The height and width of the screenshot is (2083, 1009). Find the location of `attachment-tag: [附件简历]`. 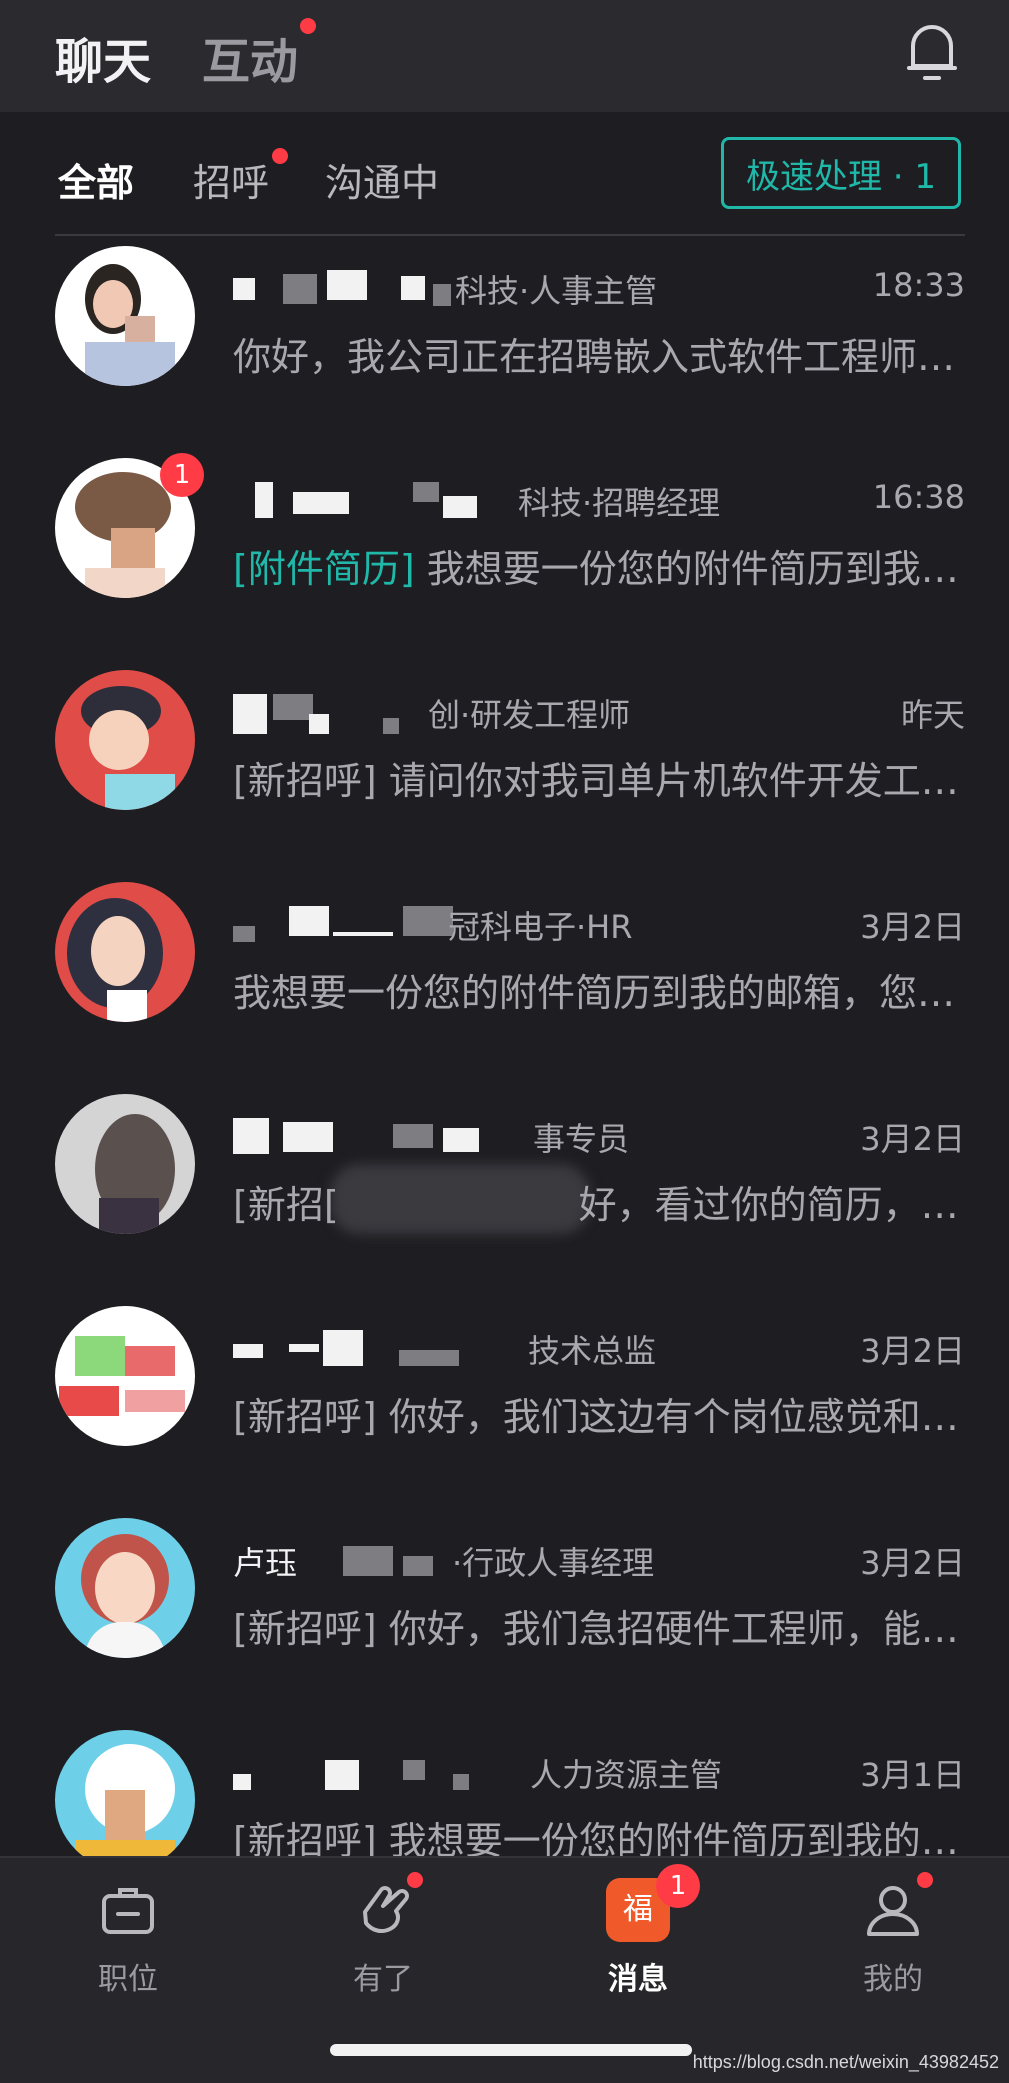

attachment-tag: [附件简历] is located at coordinates (324, 569).